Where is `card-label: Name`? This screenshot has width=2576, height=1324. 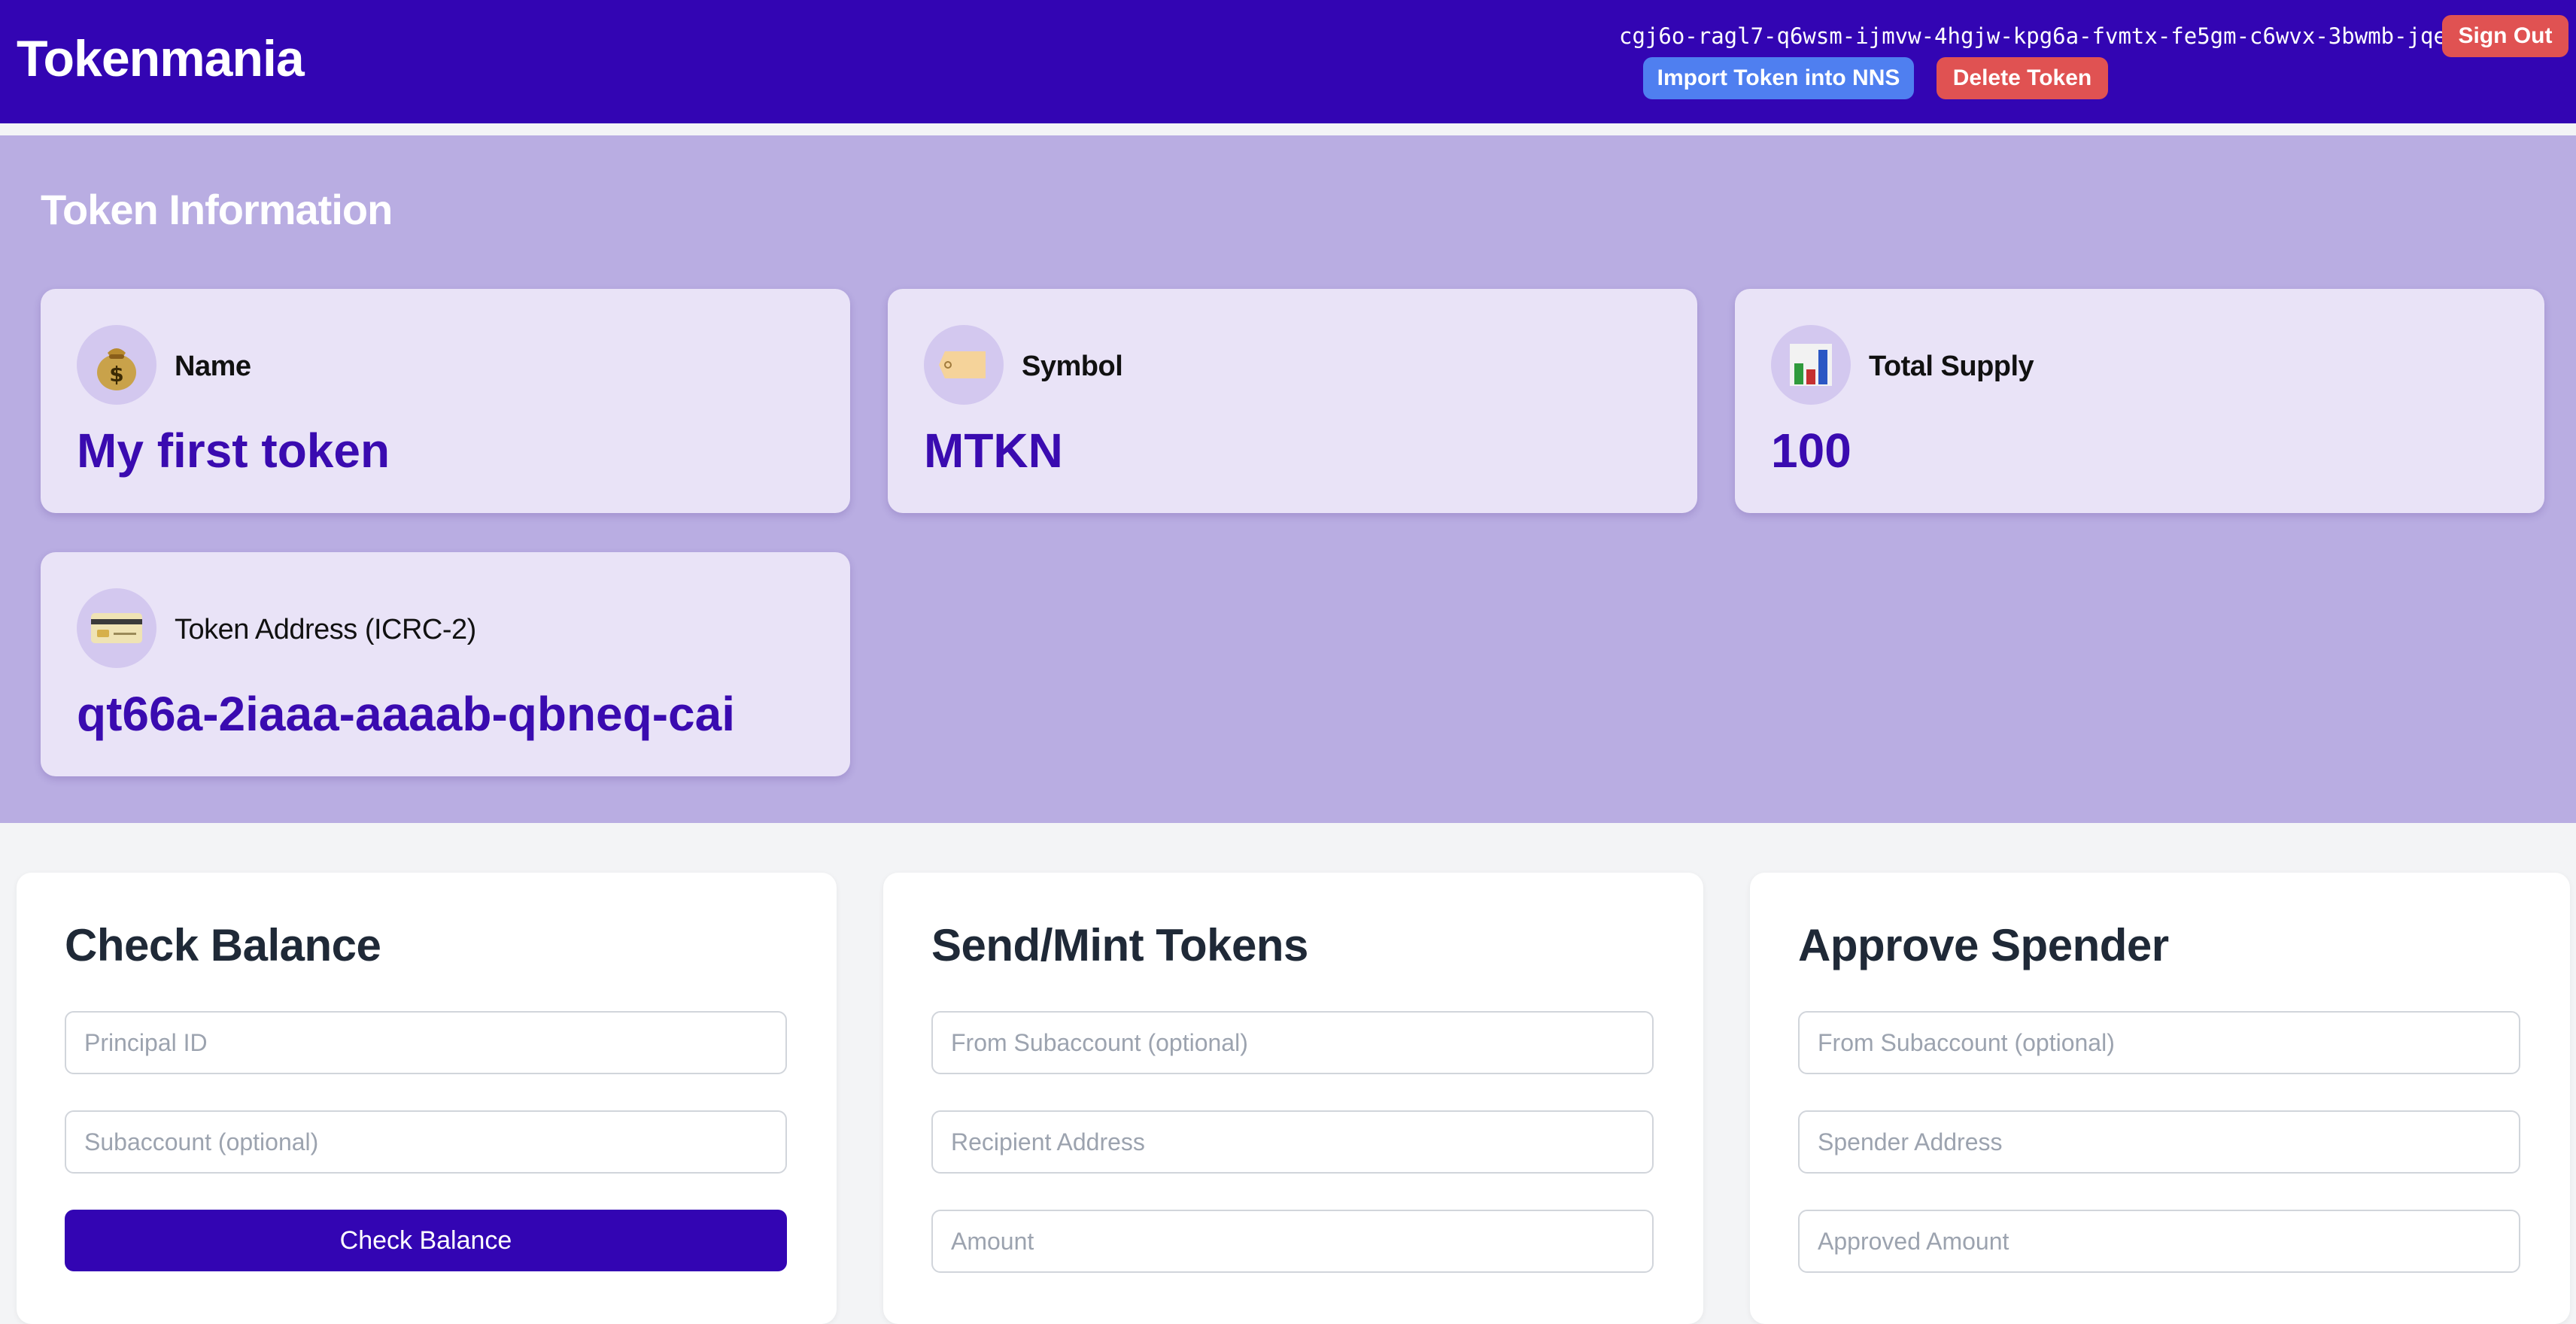 card-label: Name is located at coordinates (213, 367).